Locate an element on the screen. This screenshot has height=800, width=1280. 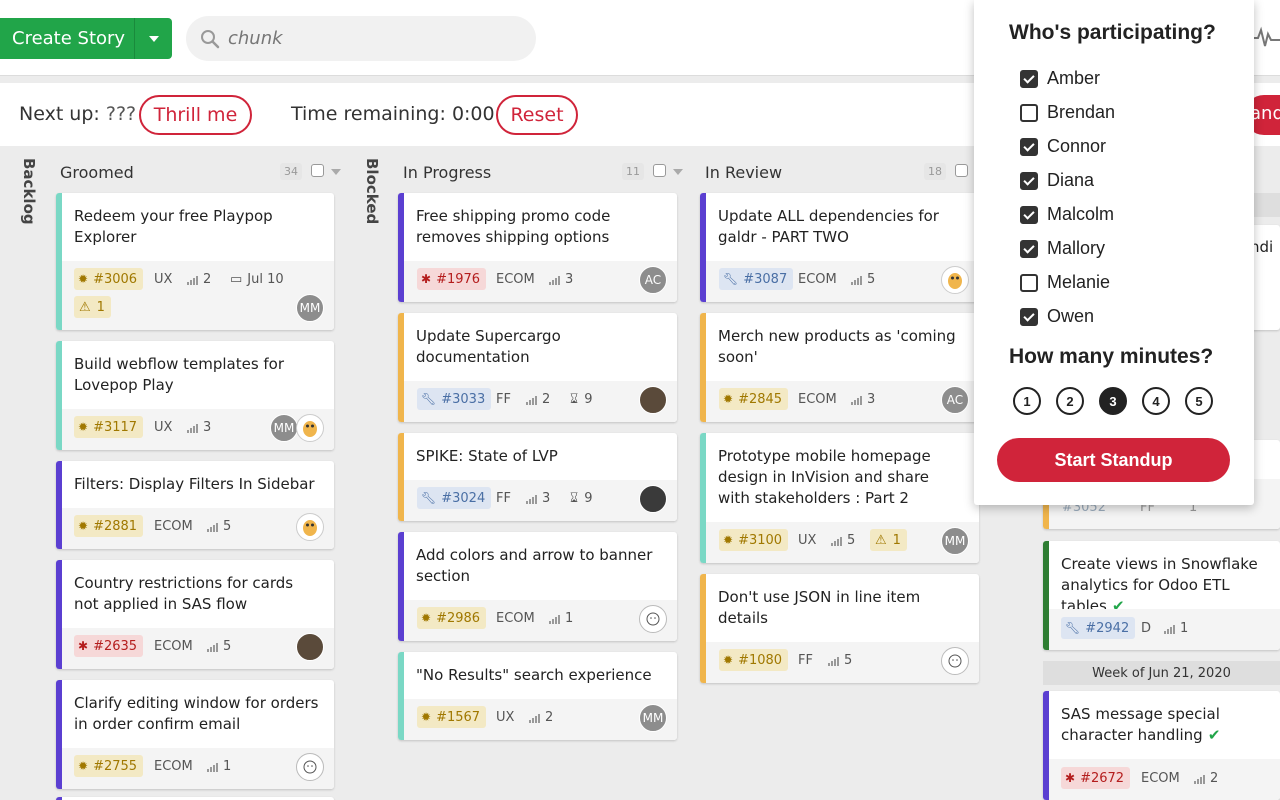
story-id-badge: 🔧︎ #2942 is located at coordinates (1098, 628).